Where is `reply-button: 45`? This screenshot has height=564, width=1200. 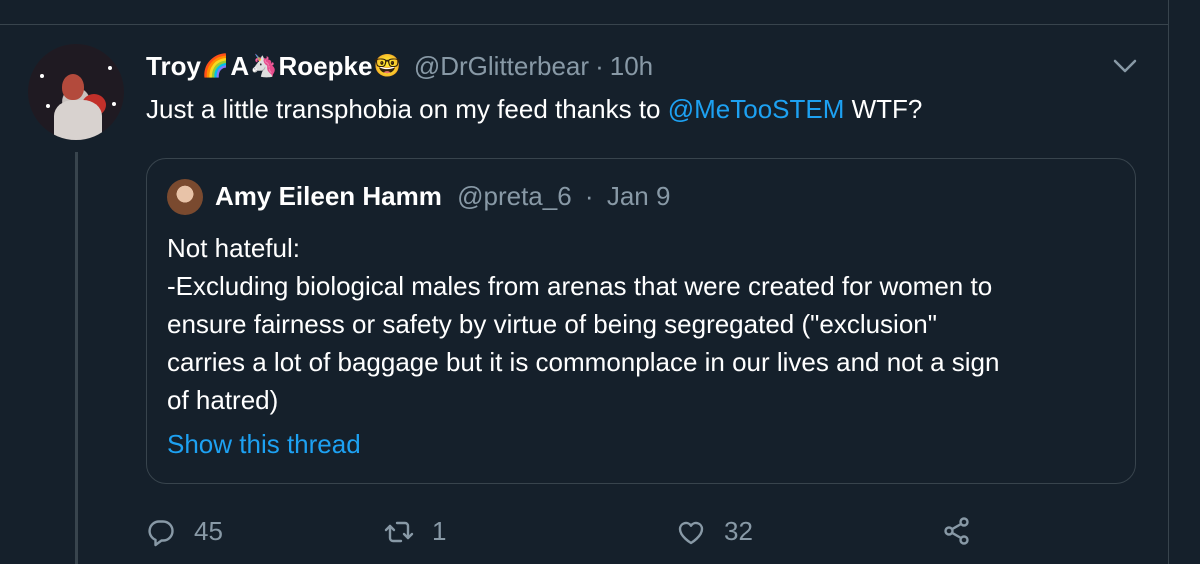
reply-button: 45 is located at coordinates (184, 531).